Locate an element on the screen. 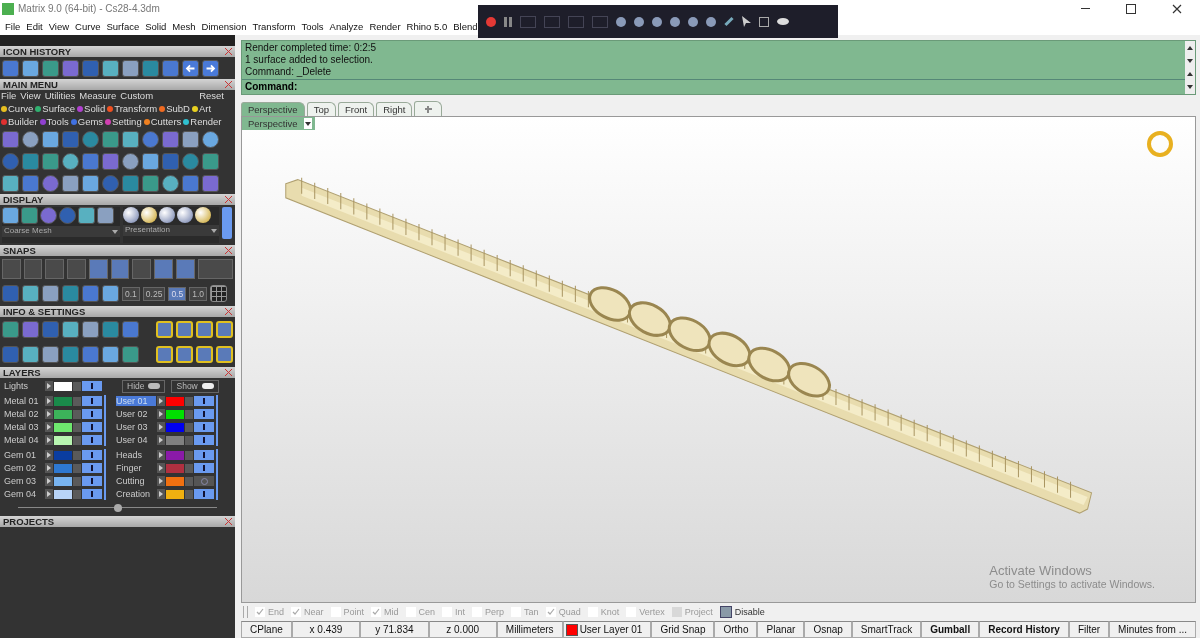 Image resolution: width=1200 pixels, height=638 pixels. menu-item: Solid is located at coordinates (156, 26).